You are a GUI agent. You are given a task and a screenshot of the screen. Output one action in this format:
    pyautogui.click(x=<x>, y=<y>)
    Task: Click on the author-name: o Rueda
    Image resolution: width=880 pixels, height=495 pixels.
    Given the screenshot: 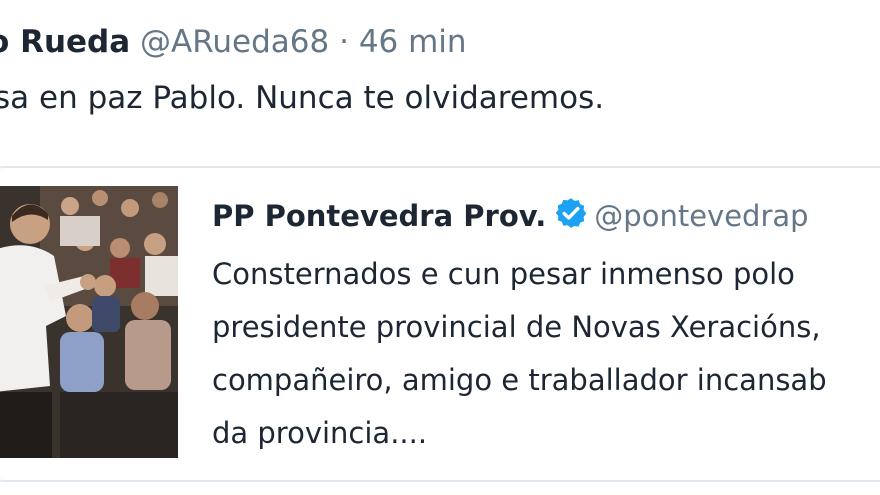 What is the action you would take?
    pyautogui.click(x=65, y=42)
    